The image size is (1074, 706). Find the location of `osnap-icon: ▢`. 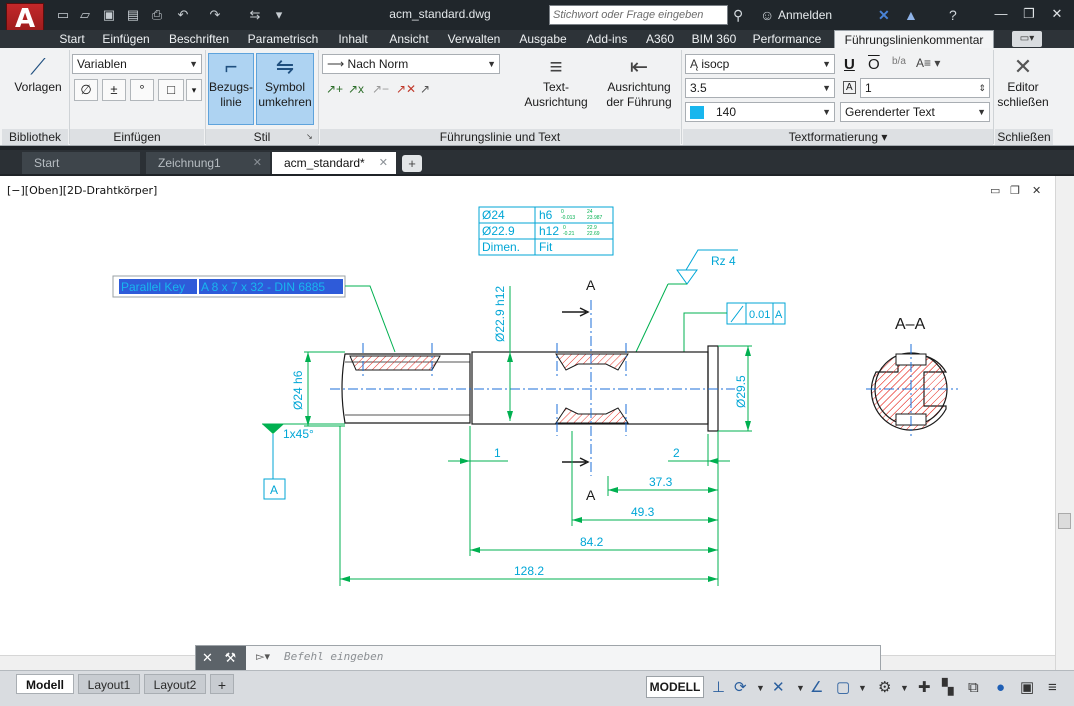

osnap-icon: ▢ is located at coordinates (843, 688).